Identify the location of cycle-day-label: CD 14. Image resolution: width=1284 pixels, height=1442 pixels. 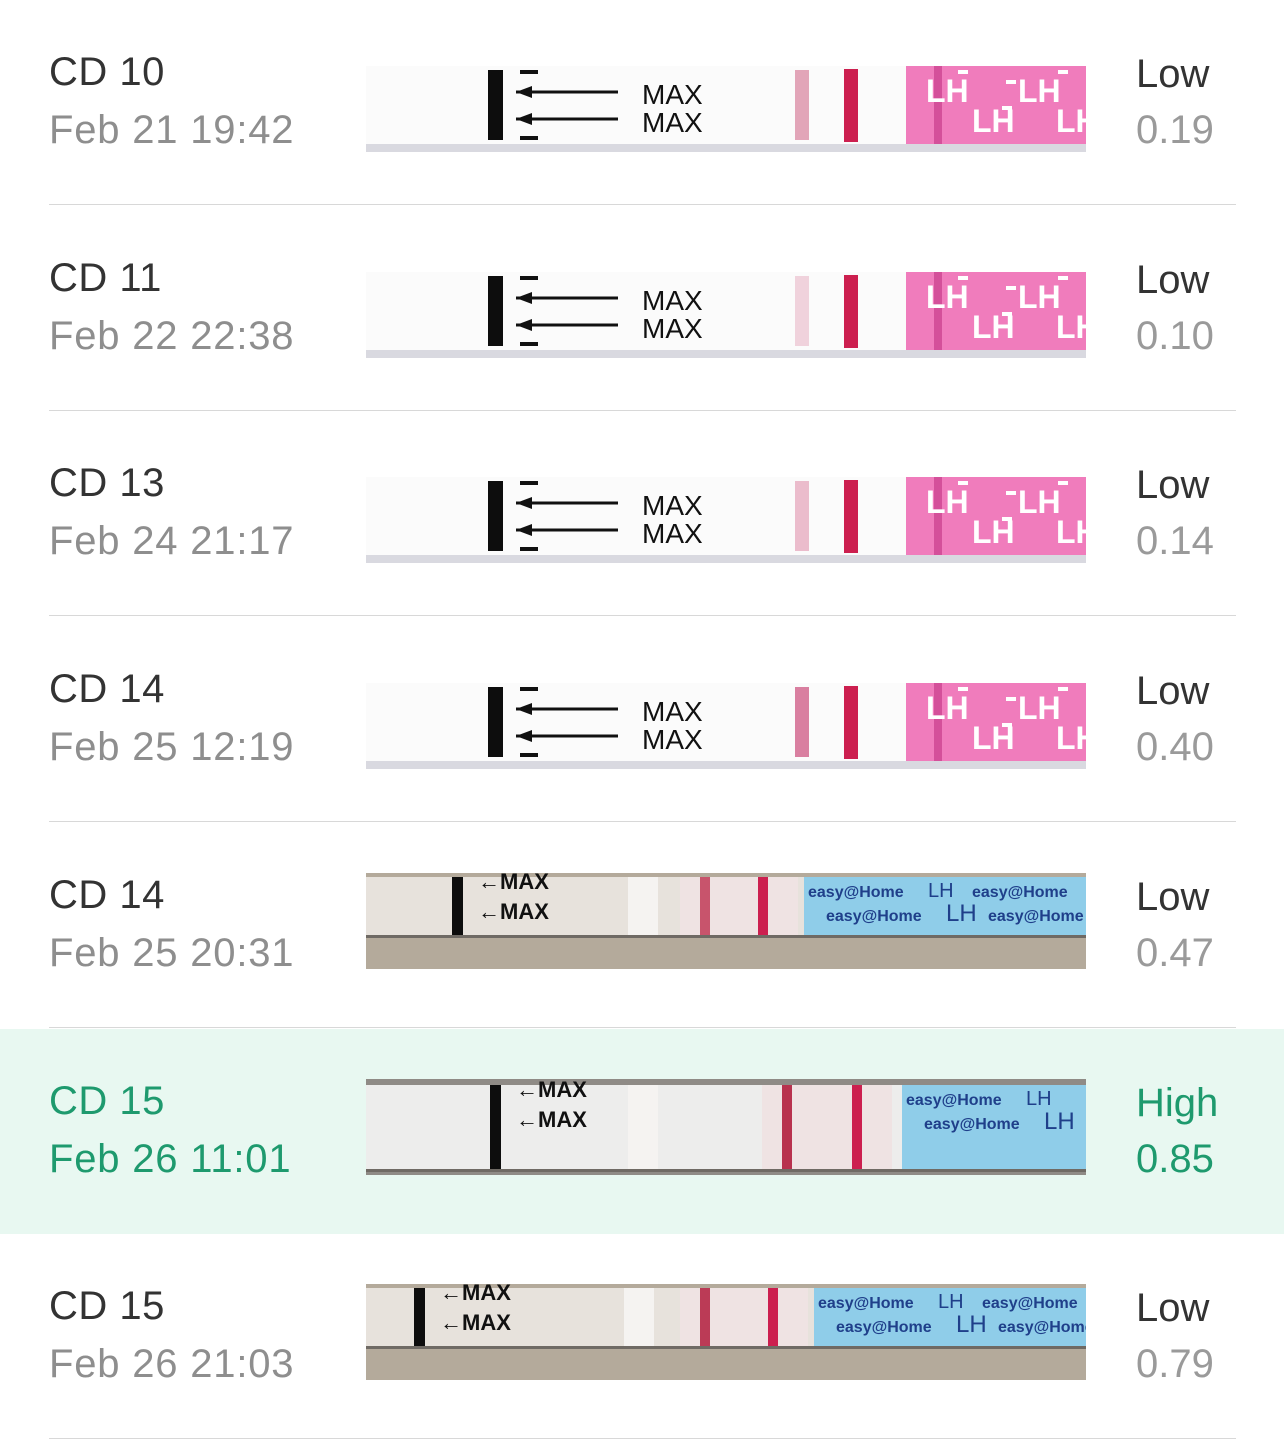
(107, 894).